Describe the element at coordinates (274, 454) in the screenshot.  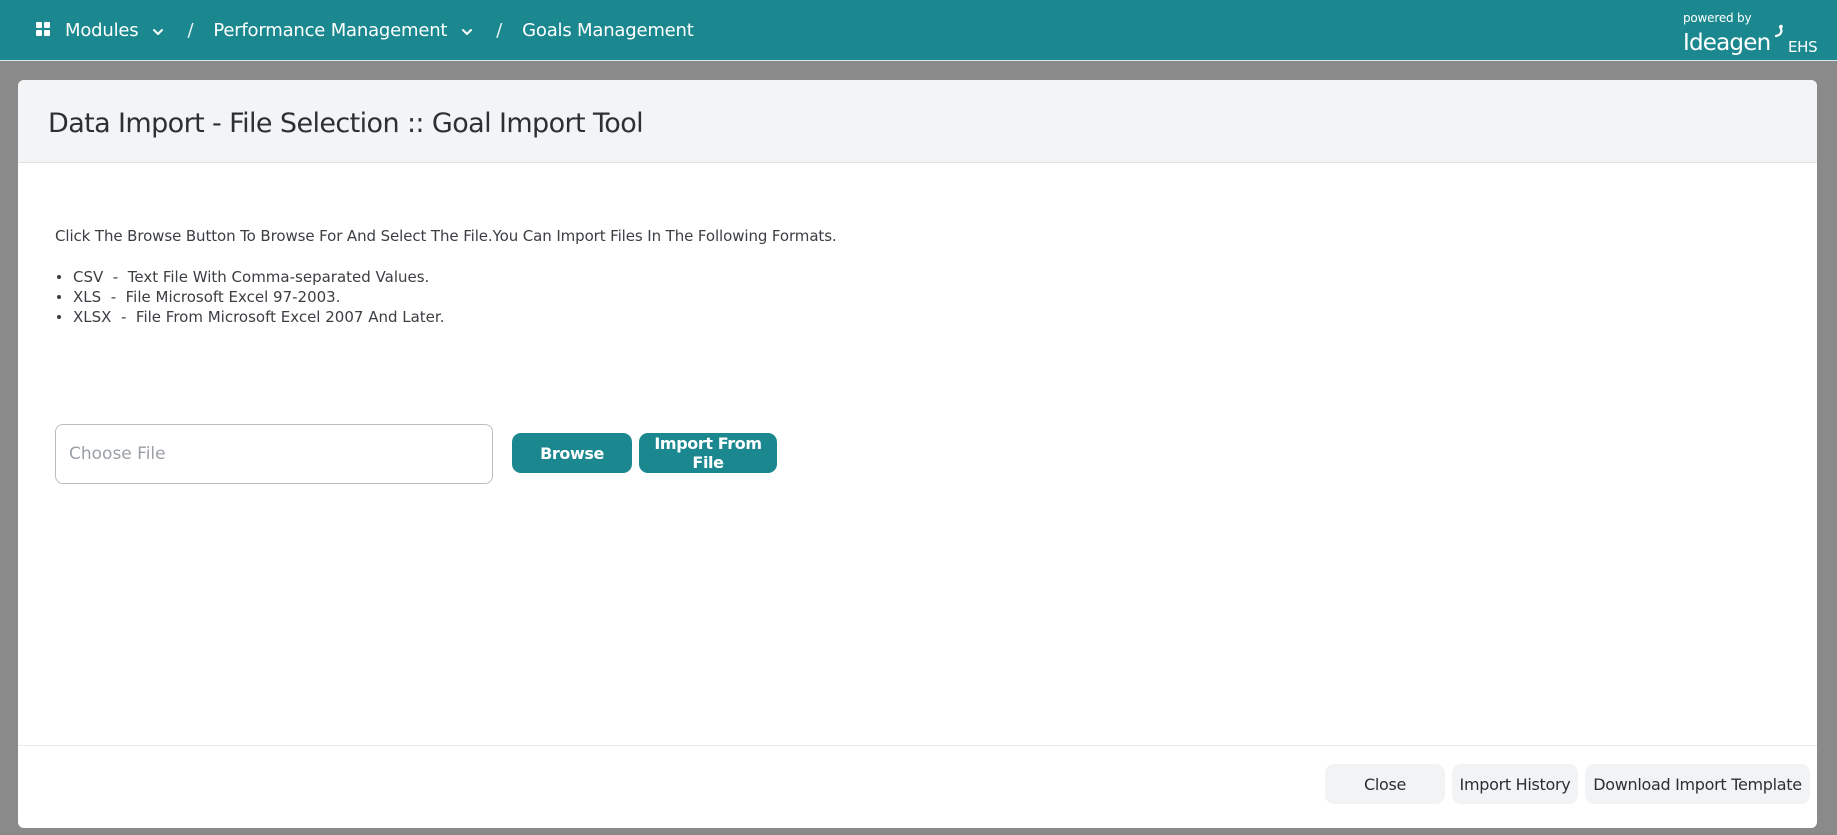
I see `choose-file-input` at that location.